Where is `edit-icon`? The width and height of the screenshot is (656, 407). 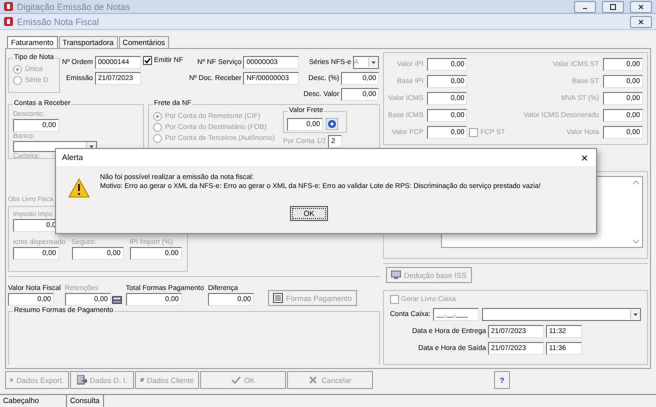
edit-icon is located at coordinates (142, 380).